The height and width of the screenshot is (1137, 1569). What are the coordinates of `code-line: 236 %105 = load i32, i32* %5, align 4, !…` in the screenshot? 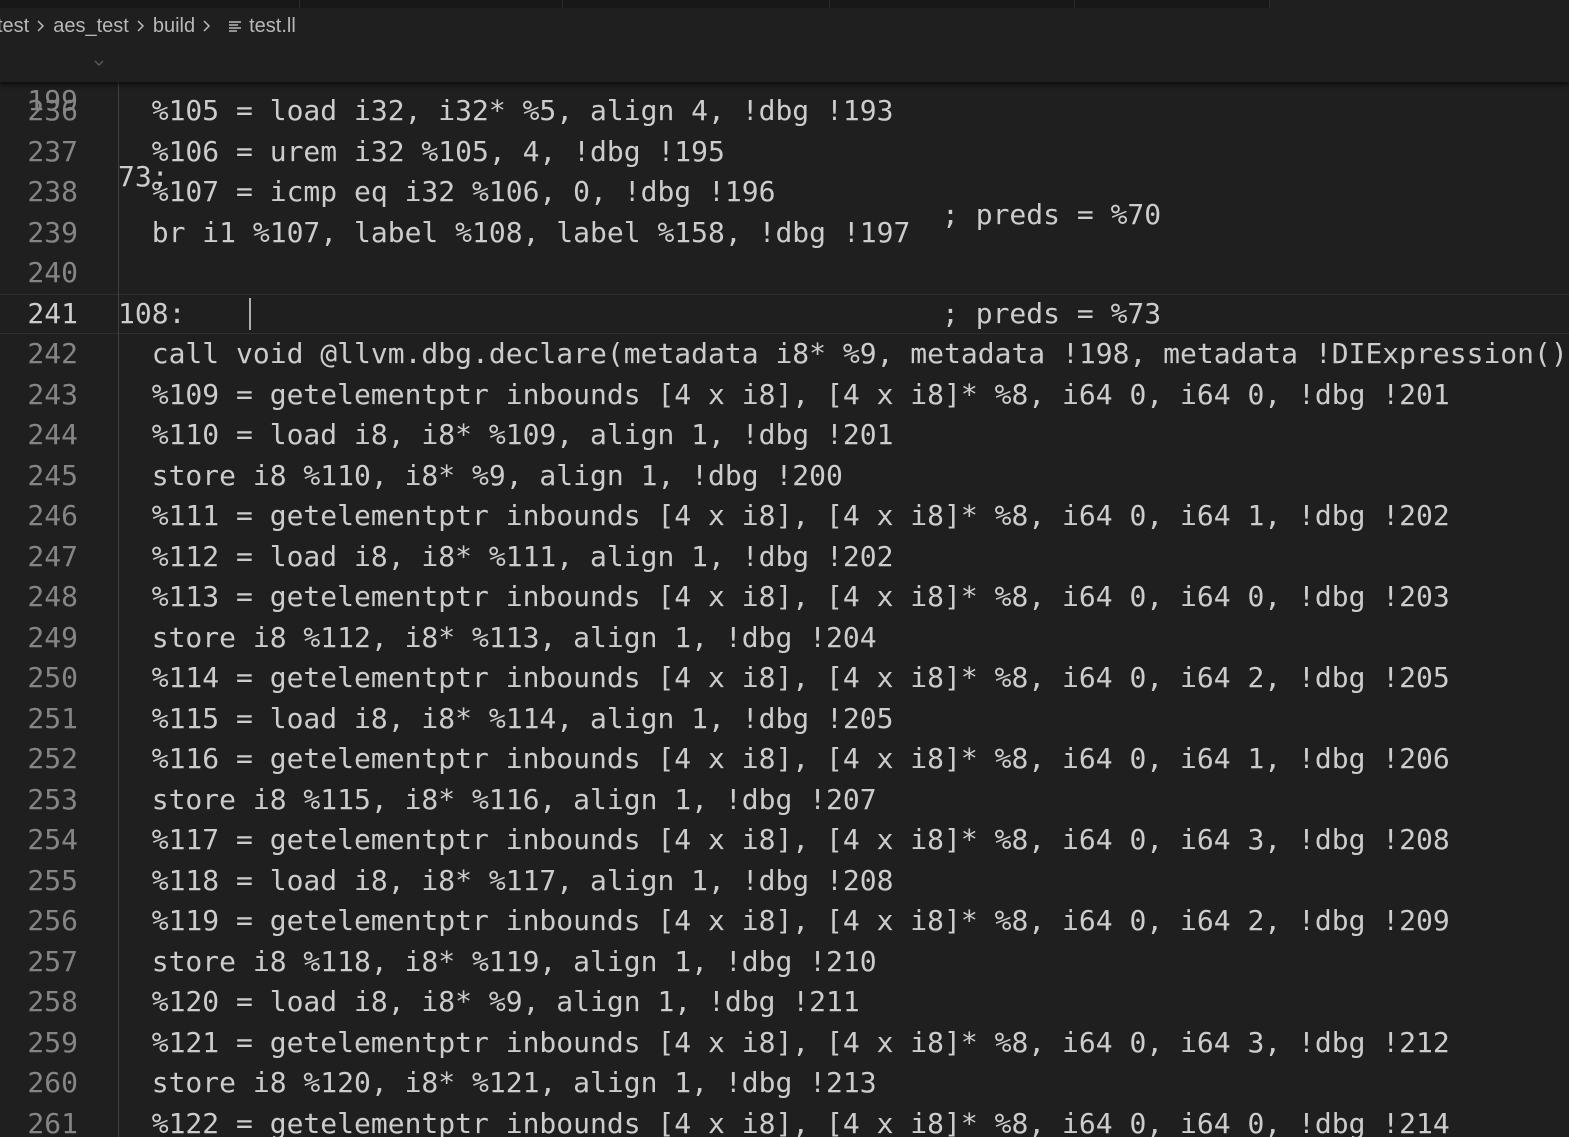 It's located at (784, 111).